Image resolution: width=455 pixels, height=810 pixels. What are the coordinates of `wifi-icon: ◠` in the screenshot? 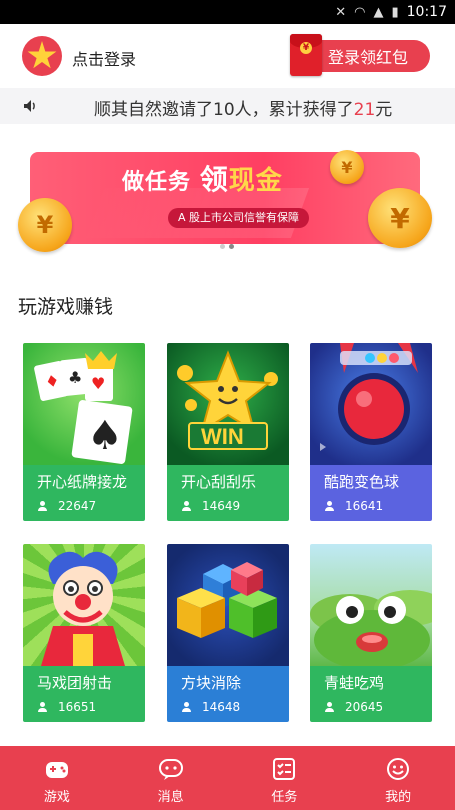 It's located at (360, 12).